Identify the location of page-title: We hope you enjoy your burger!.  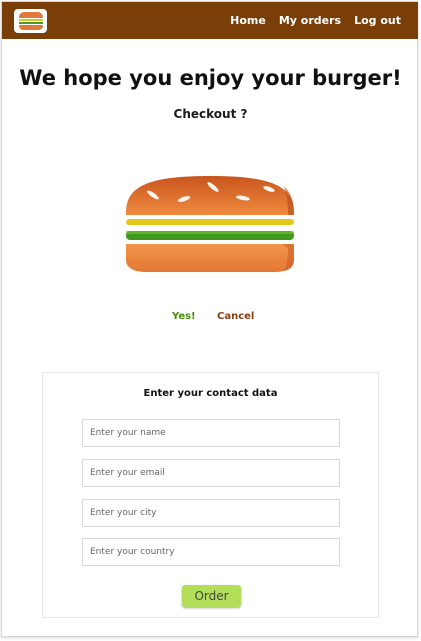
(210, 78).